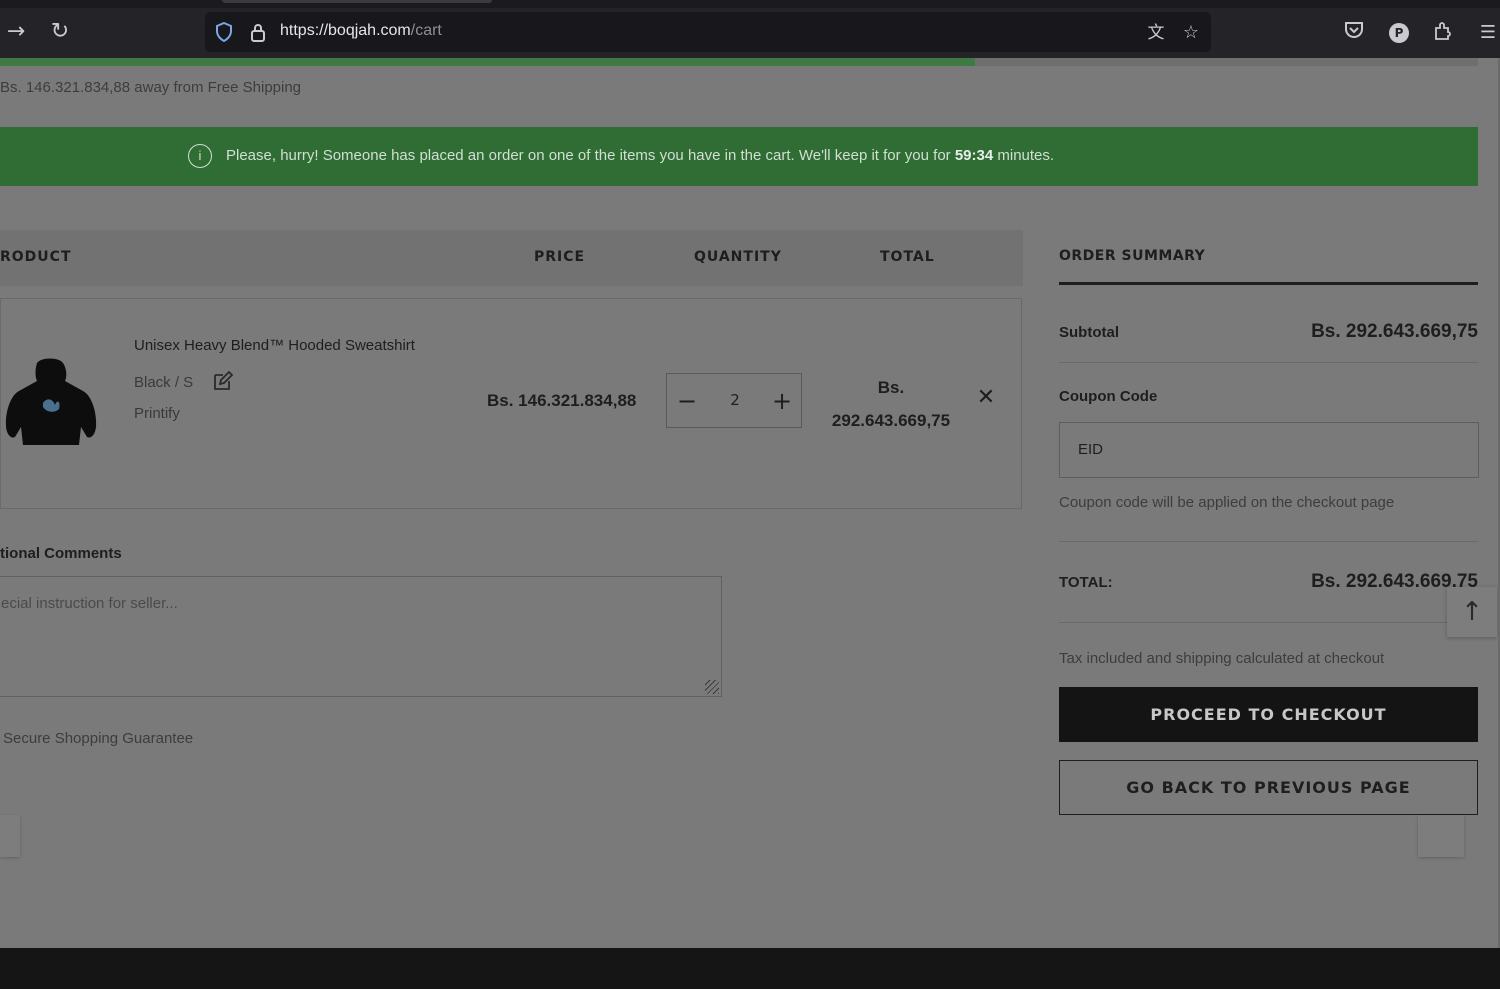  What do you see at coordinates (274, 345) in the screenshot?
I see `product-title: Unisex Heavy Blend™ Hooded Sweatshirt` at bounding box center [274, 345].